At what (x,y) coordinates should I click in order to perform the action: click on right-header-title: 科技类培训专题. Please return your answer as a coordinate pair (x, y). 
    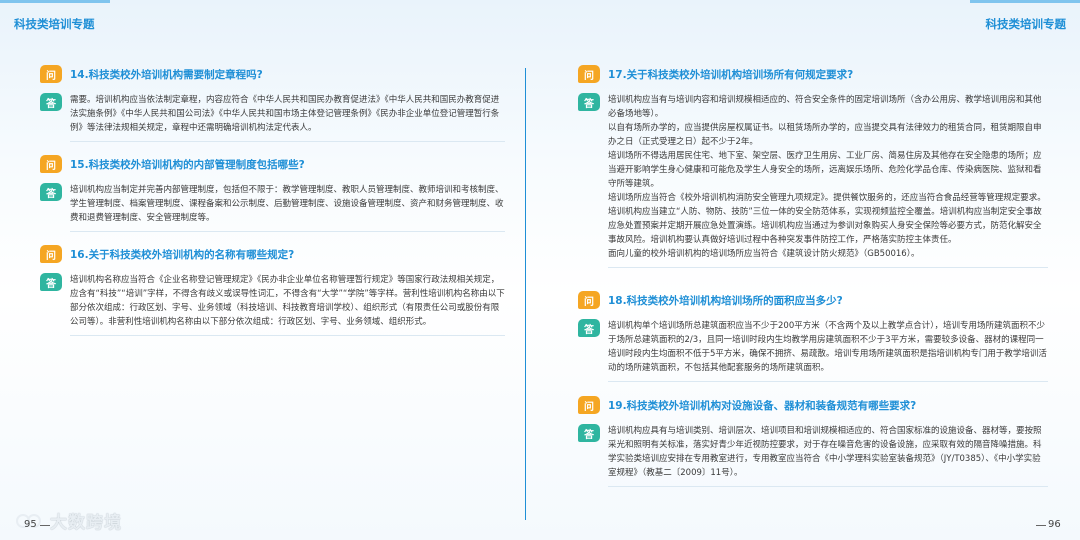
    Looking at the image, I should click on (1026, 24).